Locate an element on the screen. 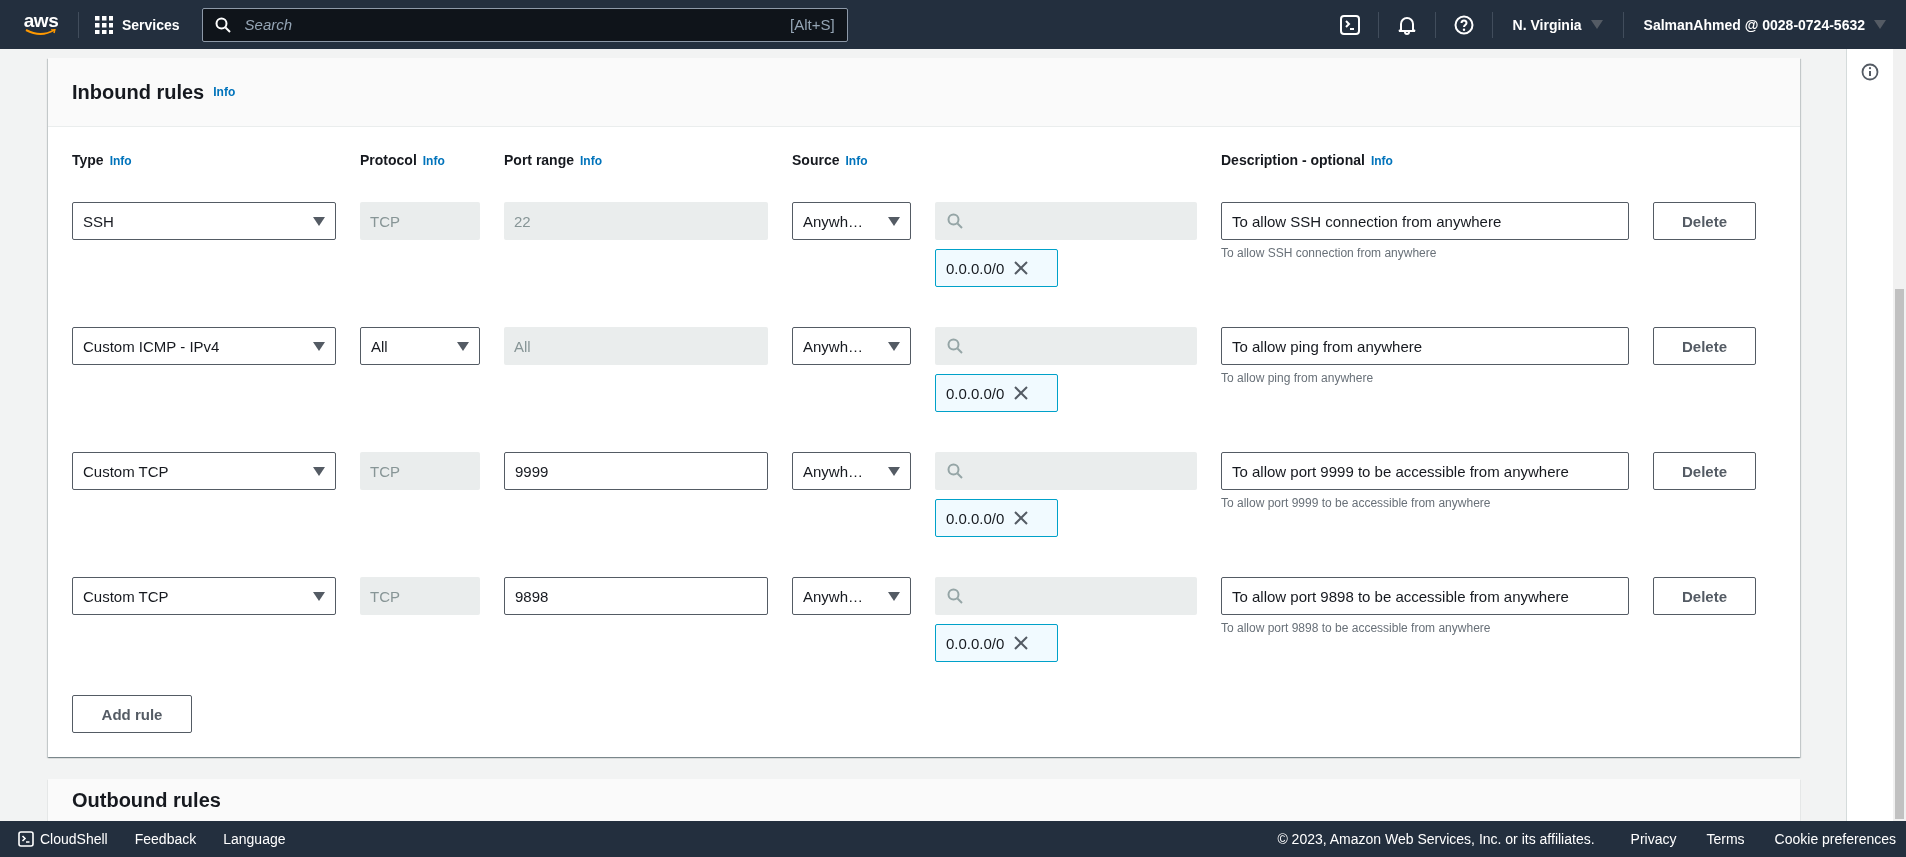  footer-link: Privacy is located at coordinates (1653, 839).